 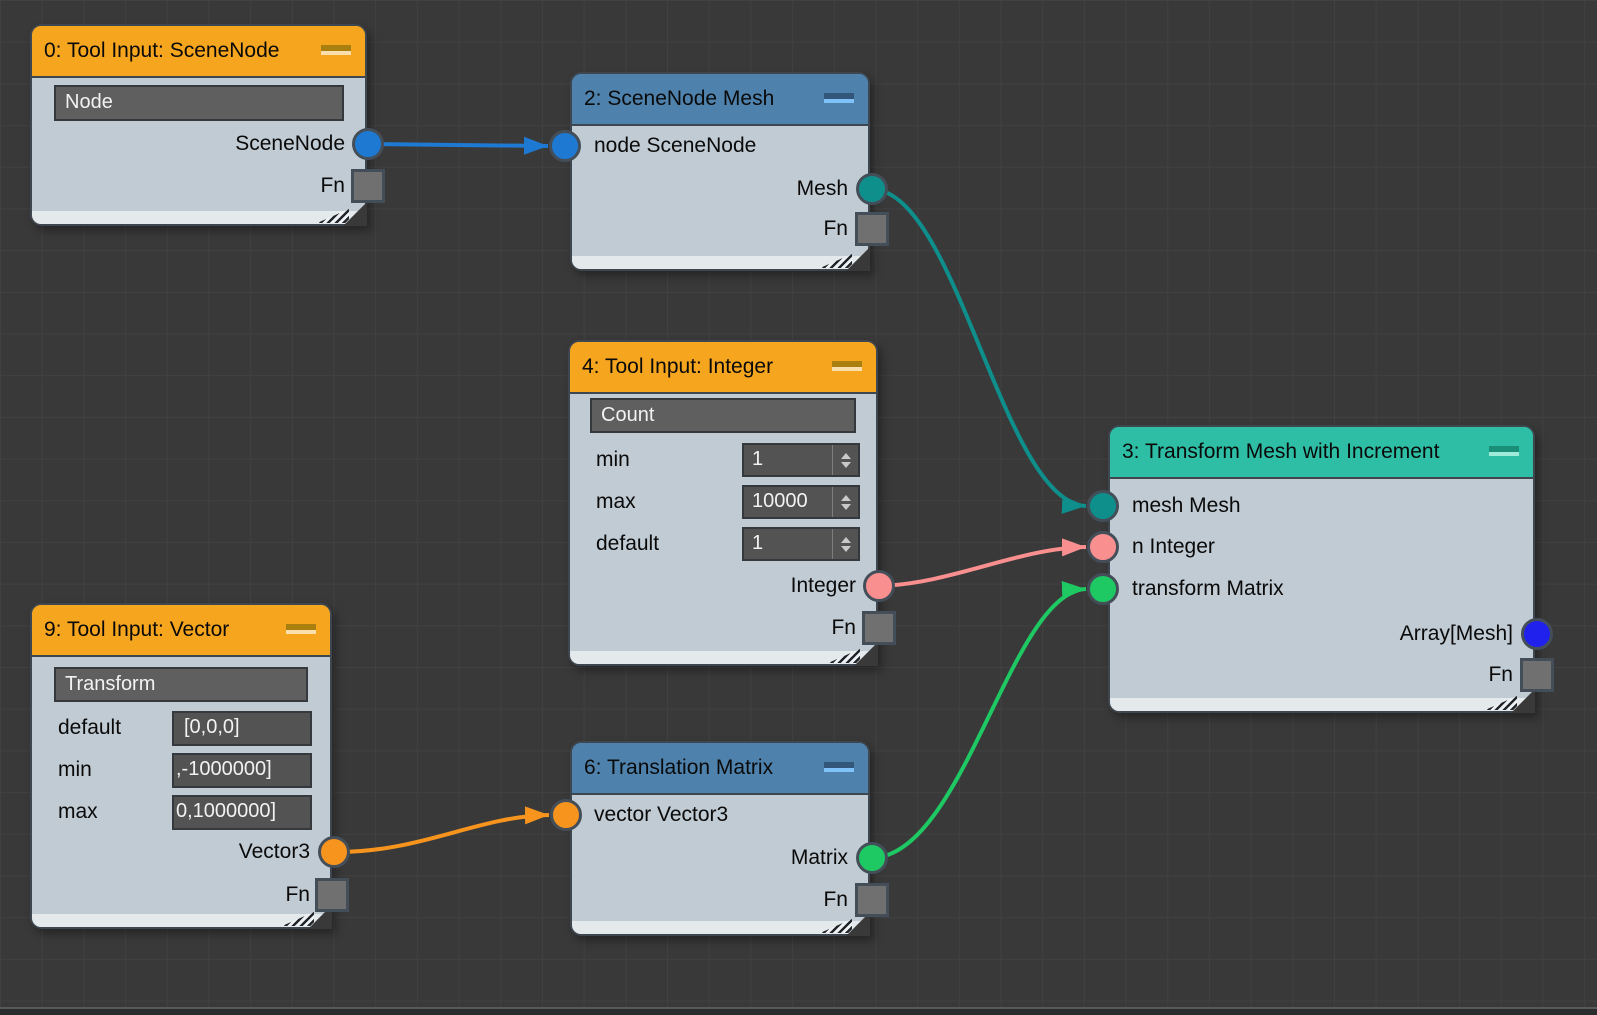 What do you see at coordinates (242, 728) in the screenshot?
I see `default-field: [0,0,0]` at bounding box center [242, 728].